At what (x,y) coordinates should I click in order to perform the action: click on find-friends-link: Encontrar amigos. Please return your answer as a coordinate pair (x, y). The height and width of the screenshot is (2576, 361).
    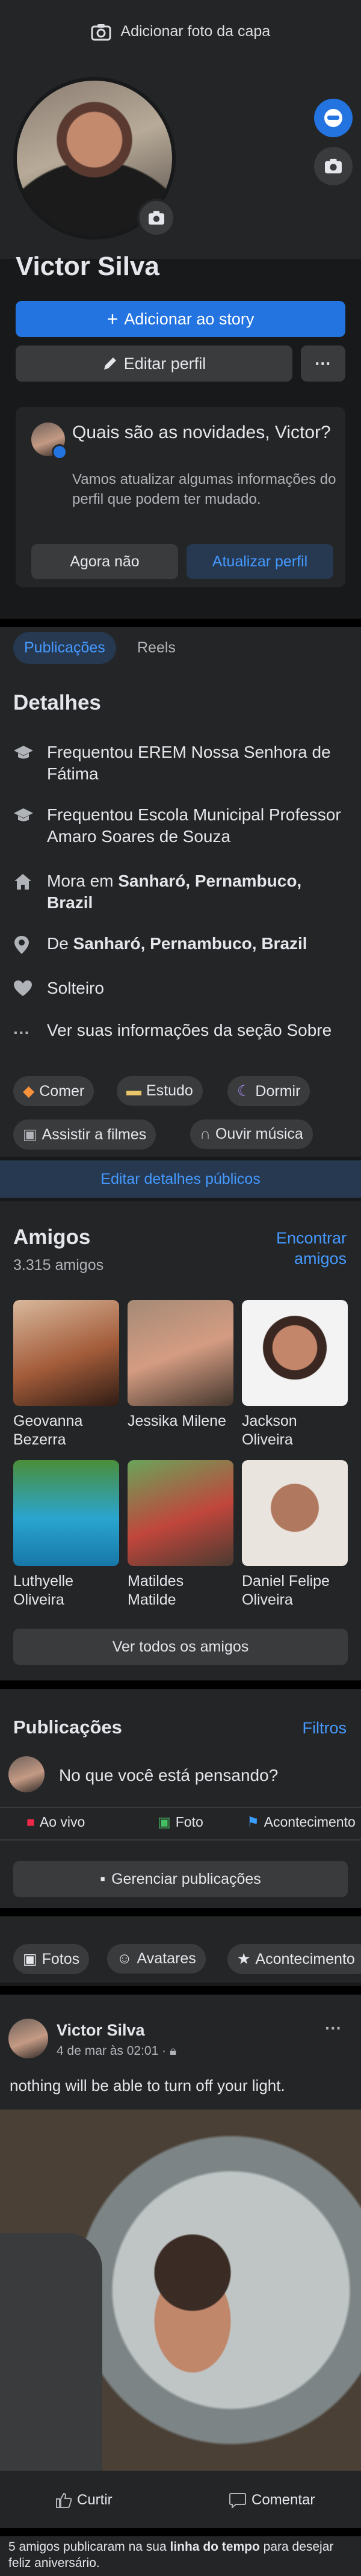
    Looking at the image, I should click on (300, 1248).